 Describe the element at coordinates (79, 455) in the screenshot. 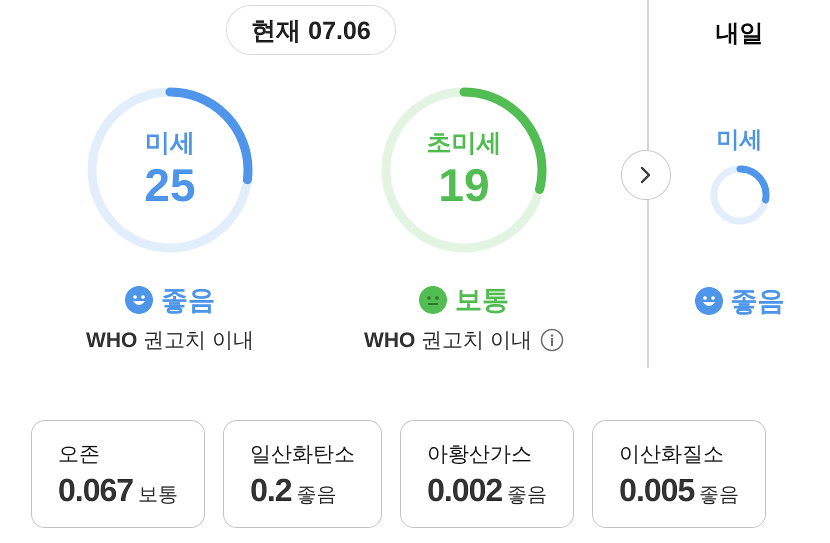

I see `pollutant-name: 오존` at that location.